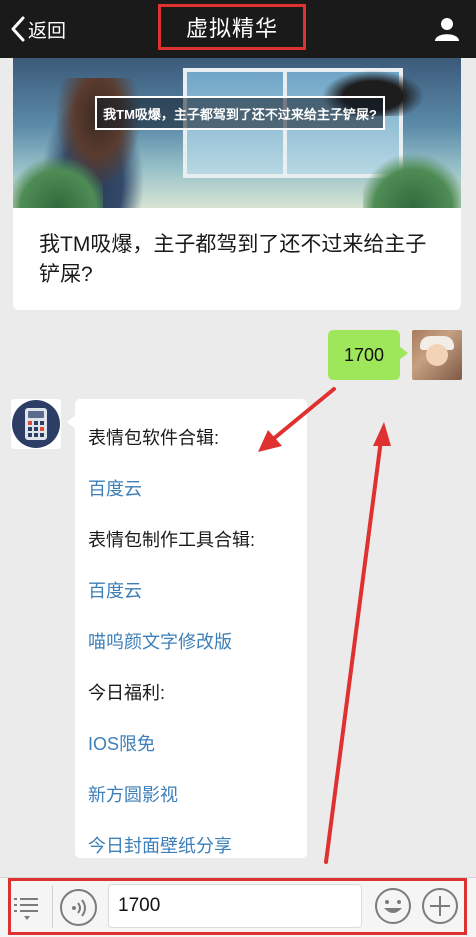  What do you see at coordinates (18, 29) in the screenshot?
I see `chevron-left-icon` at bounding box center [18, 29].